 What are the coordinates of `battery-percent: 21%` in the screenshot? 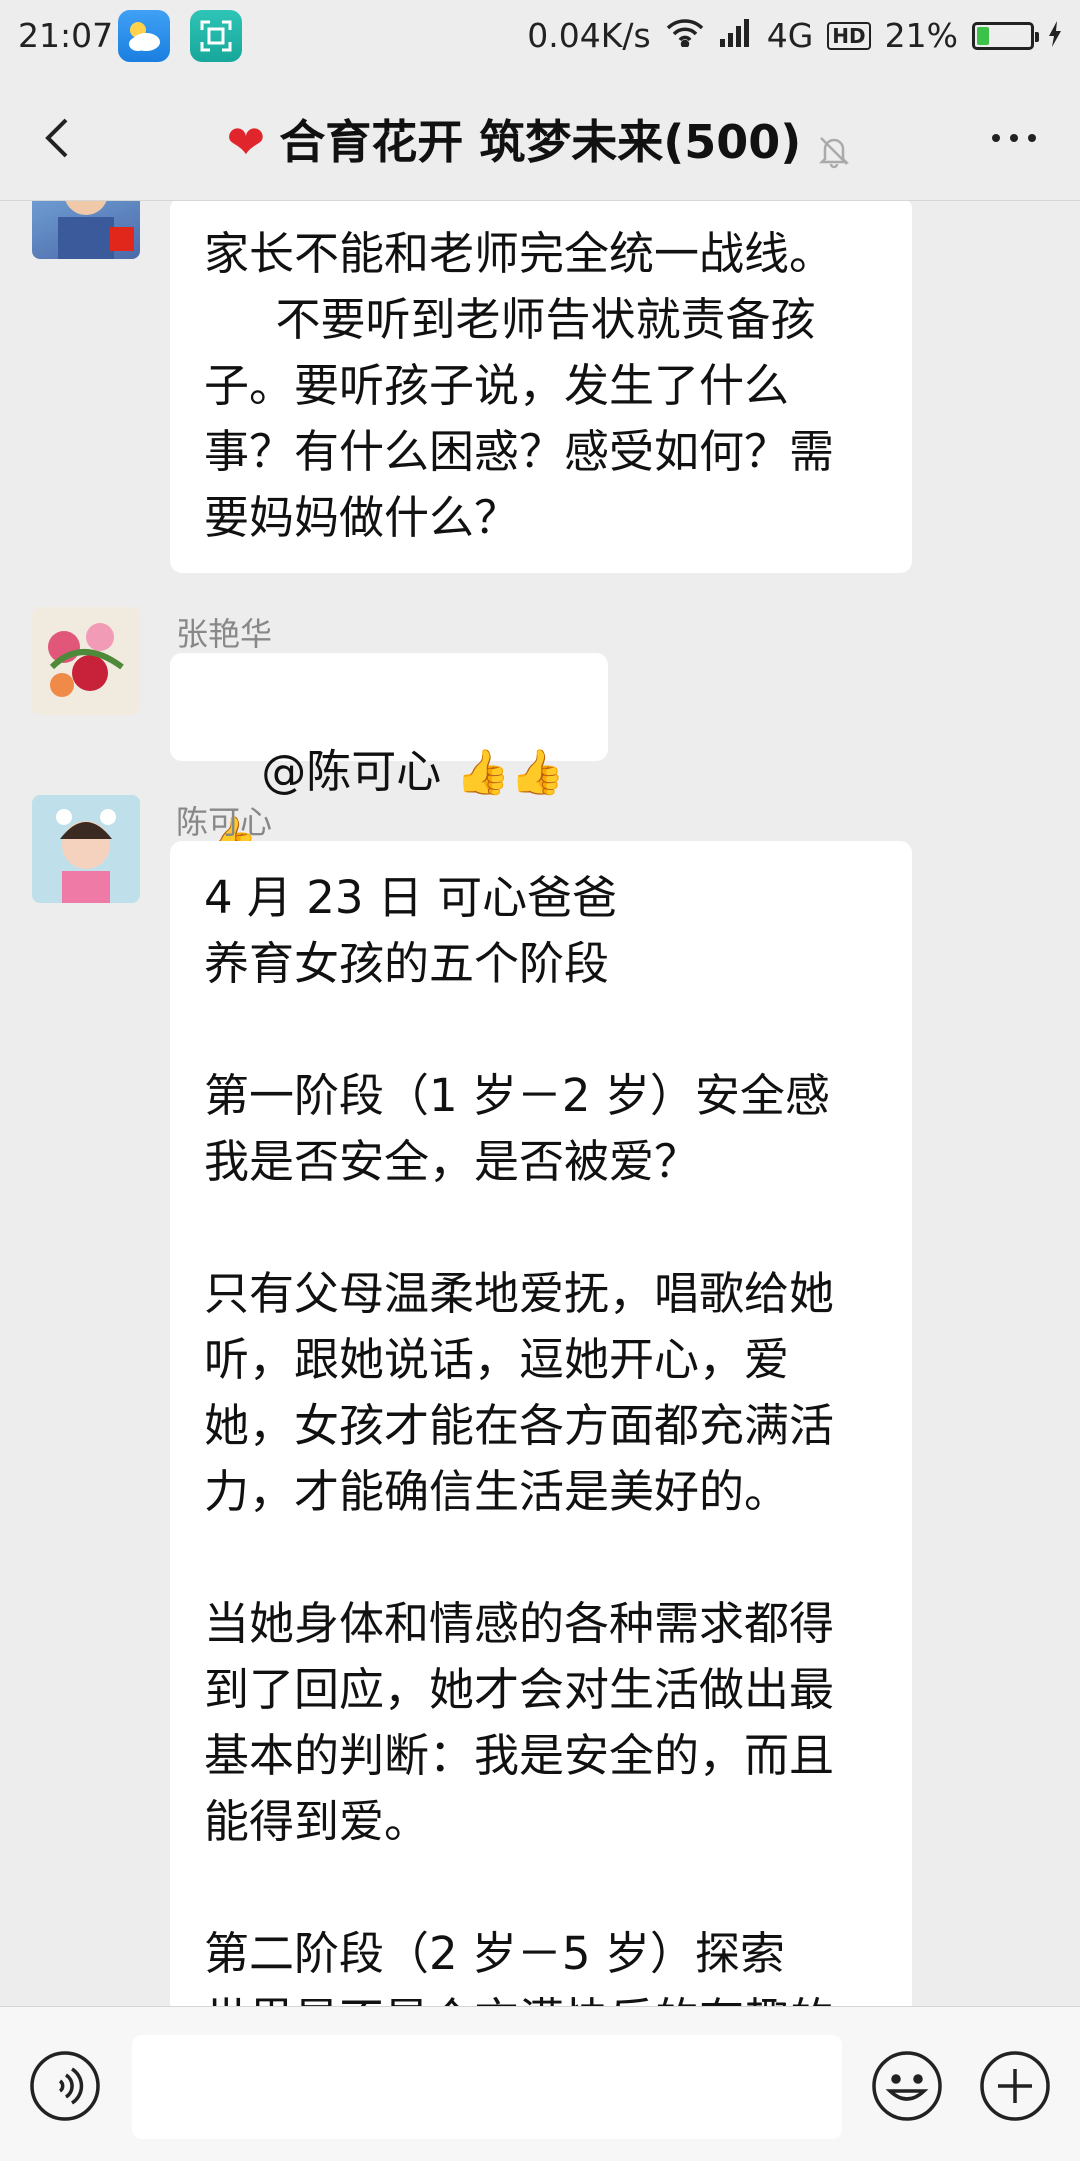 It's located at (921, 35).